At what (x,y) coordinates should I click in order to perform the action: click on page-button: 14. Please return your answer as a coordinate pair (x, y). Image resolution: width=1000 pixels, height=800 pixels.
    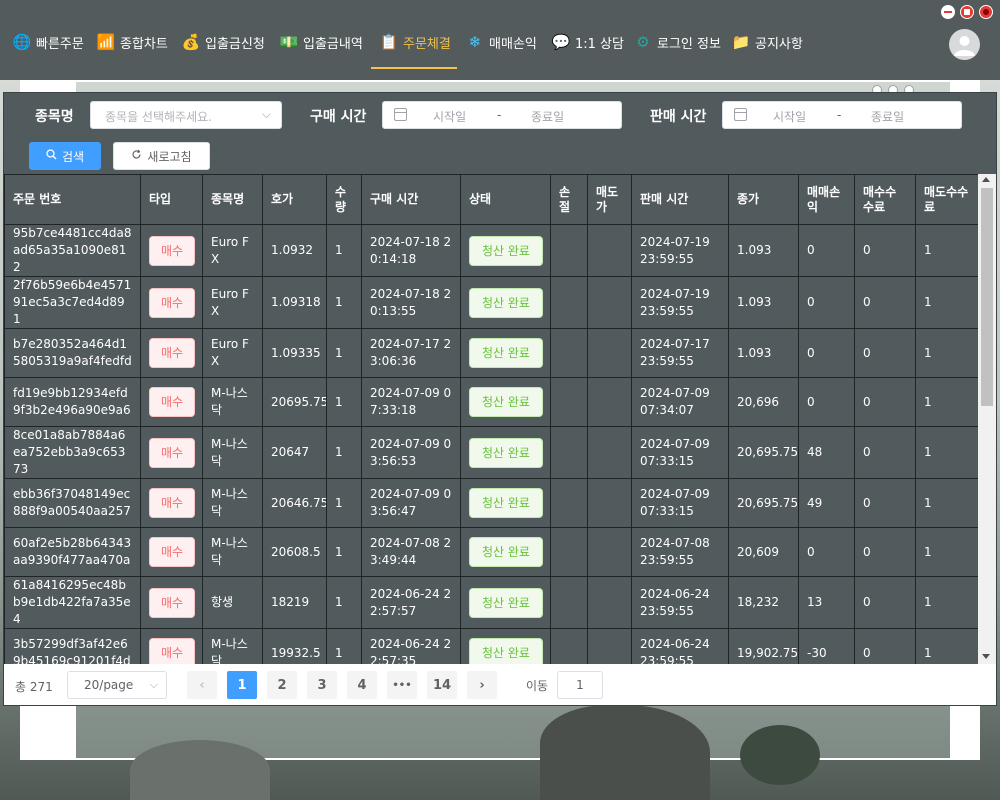
    Looking at the image, I should click on (442, 685).